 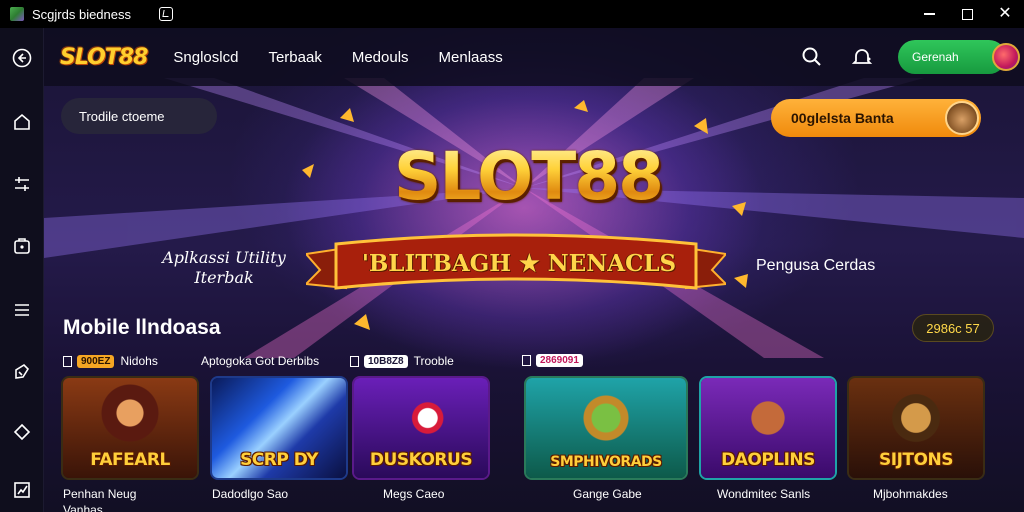 What do you see at coordinates (17, 14) in the screenshot?
I see `app-icon` at bounding box center [17, 14].